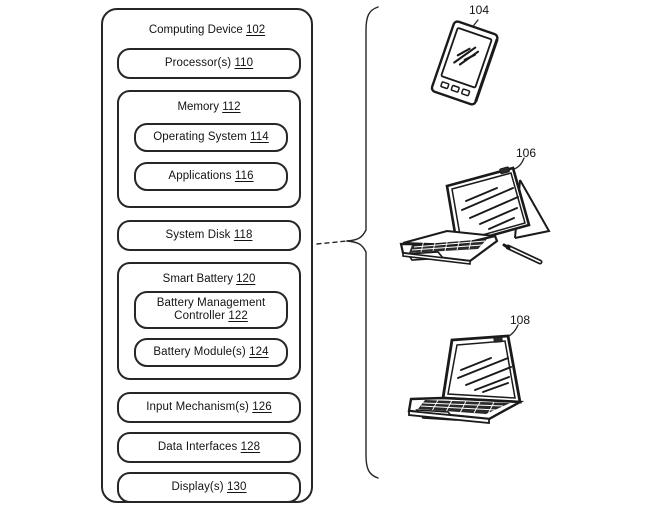 The width and height of the screenshot is (655, 509). I want to click on laptop-illustration, so click(466, 374).